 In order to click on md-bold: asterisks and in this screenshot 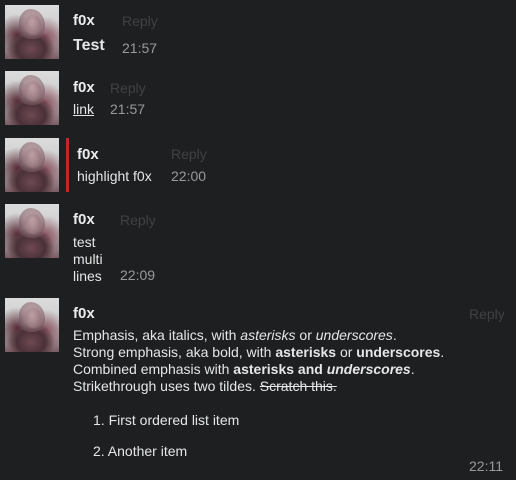, I will do `click(280, 369)`.